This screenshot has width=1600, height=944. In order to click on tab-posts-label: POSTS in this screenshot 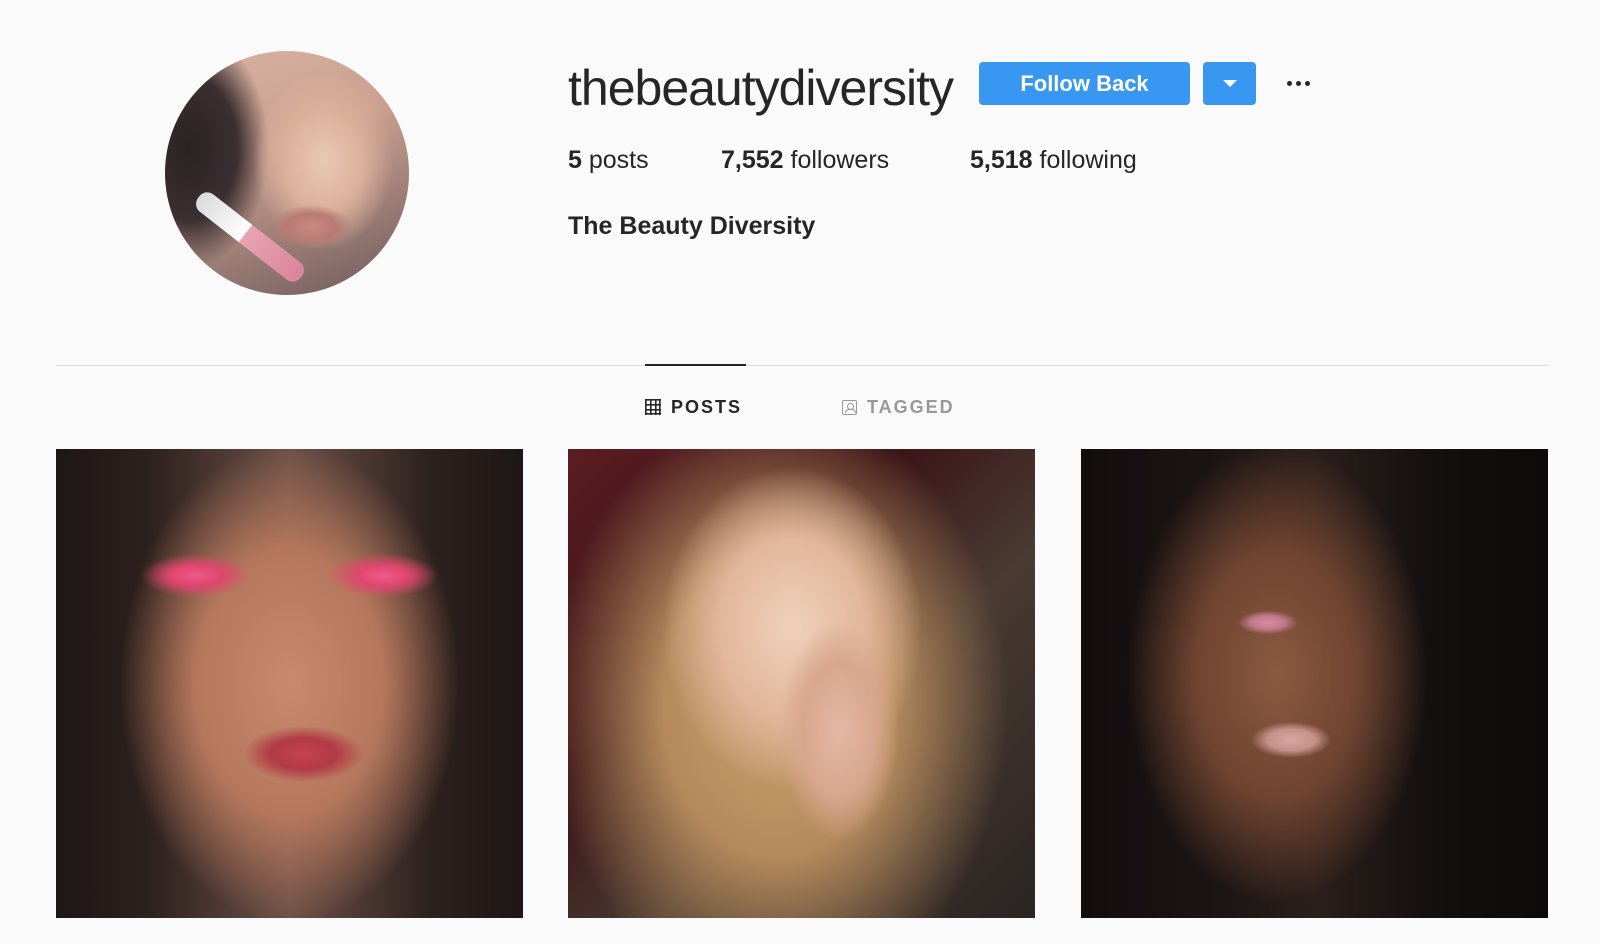, I will do `click(707, 406)`.